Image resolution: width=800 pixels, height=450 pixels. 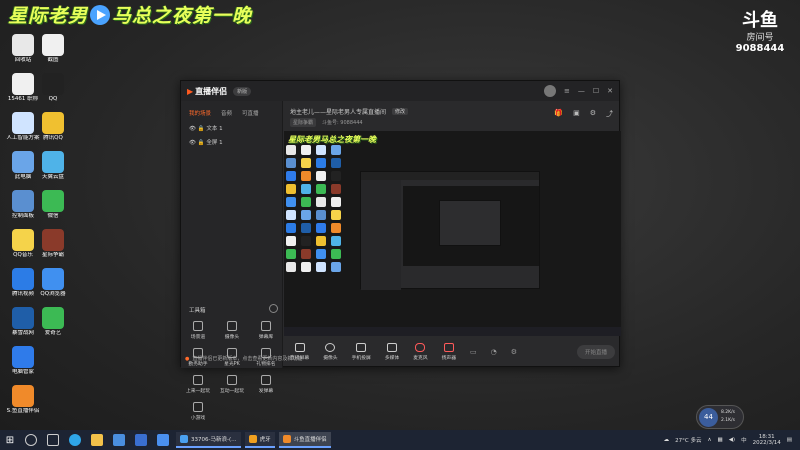 I want to click on camera-button: 摄像头, so click(x=330, y=352).